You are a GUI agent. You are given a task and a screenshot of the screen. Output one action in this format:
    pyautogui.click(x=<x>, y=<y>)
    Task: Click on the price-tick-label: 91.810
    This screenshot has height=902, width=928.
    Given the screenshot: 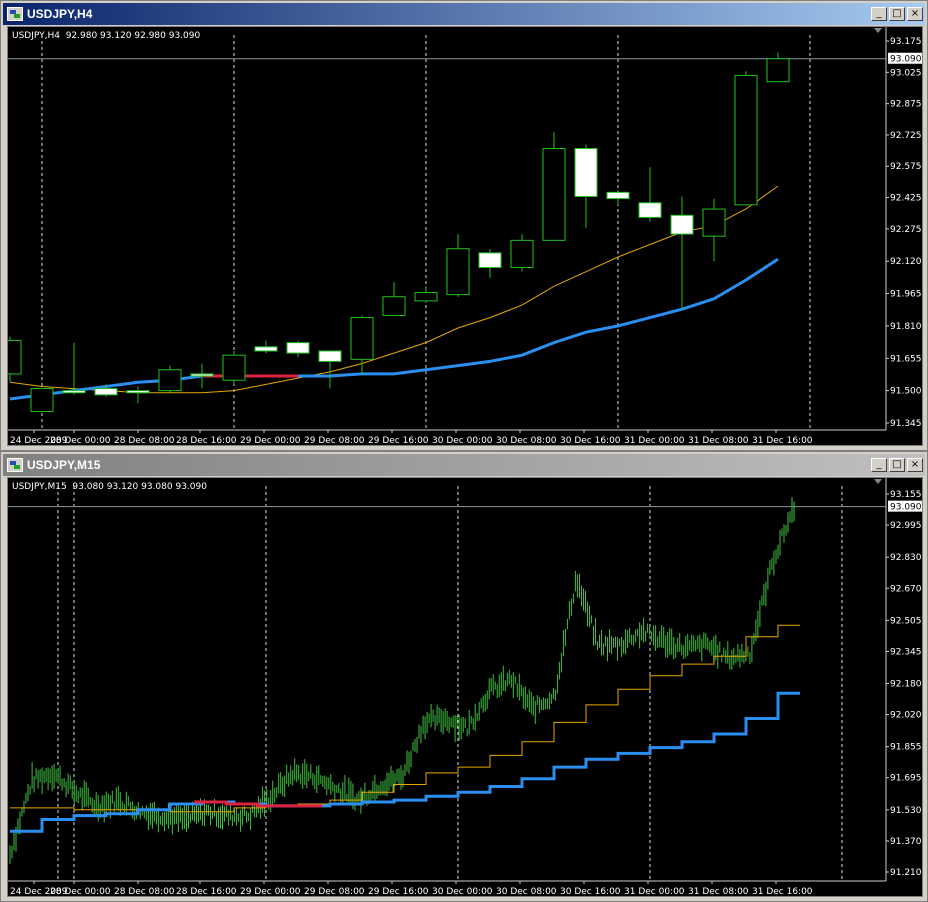 What is the action you would take?
    pyautogui.click(x=906, y=327)
    